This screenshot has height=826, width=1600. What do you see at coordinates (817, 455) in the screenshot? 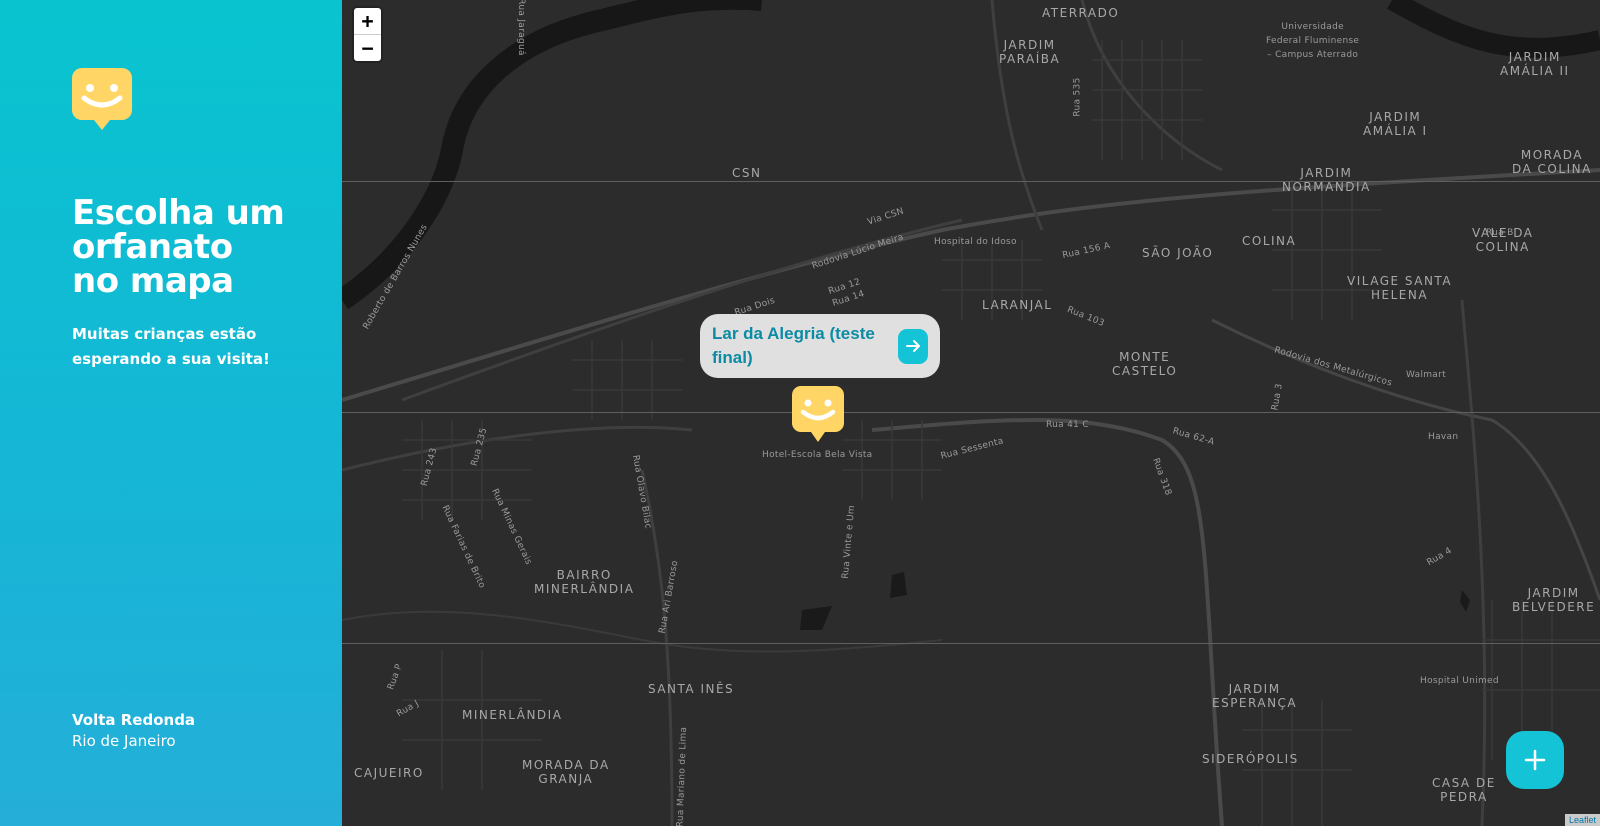
I see `map-label: Hotel-Escola Bela Vista` at bounding box center [817, 455].